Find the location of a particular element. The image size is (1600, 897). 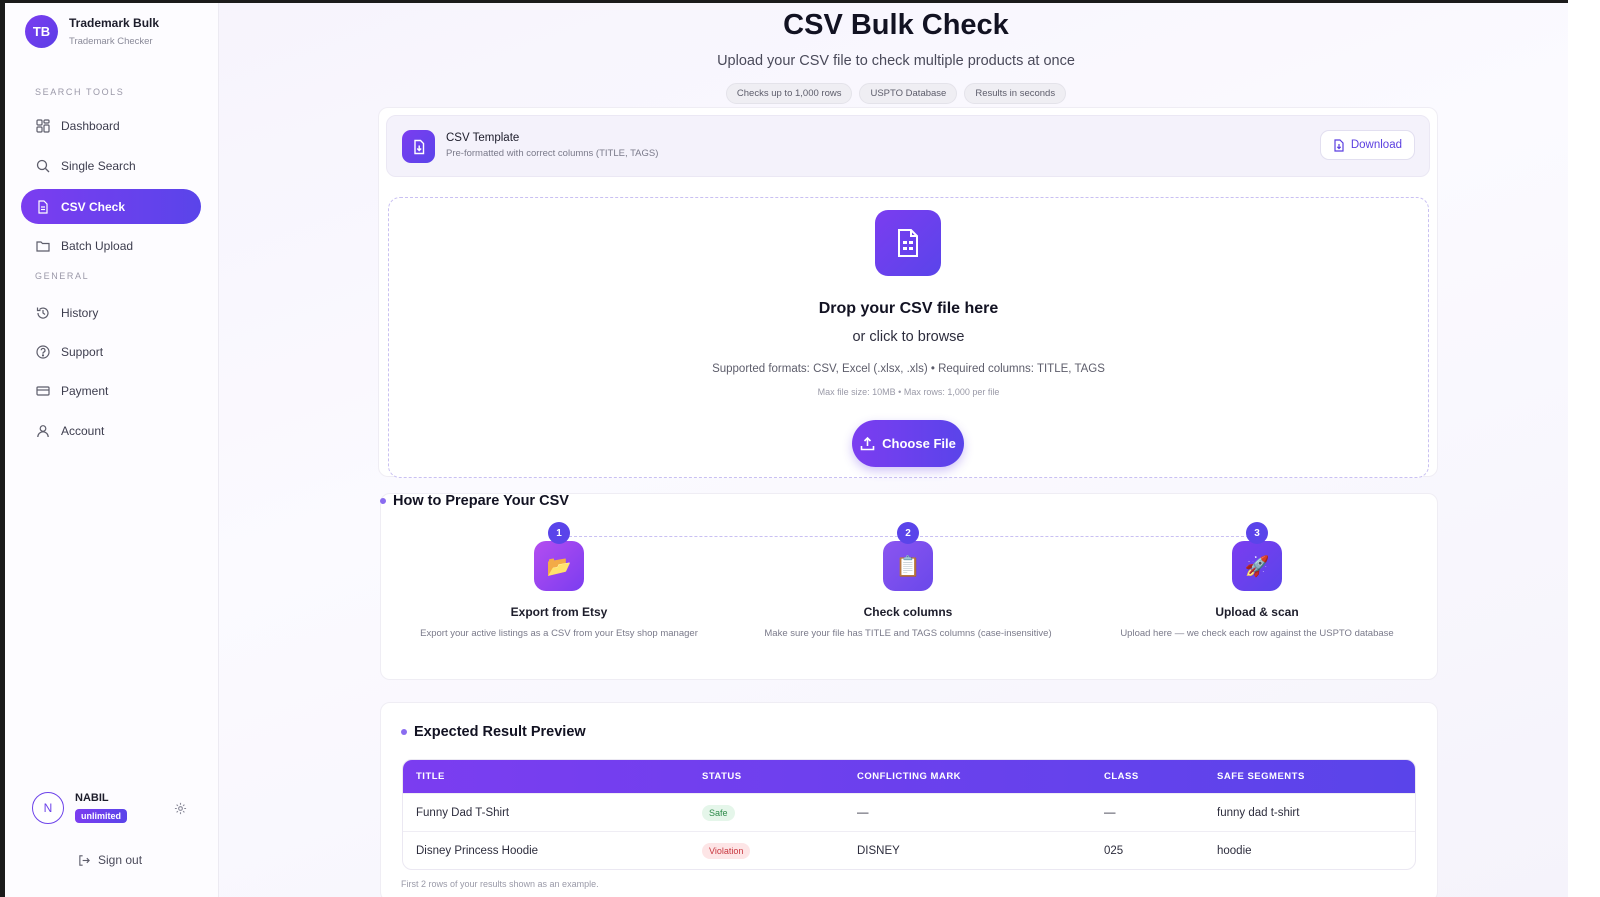

sidebar-item-support: Support is located at coordinates (111, 351).